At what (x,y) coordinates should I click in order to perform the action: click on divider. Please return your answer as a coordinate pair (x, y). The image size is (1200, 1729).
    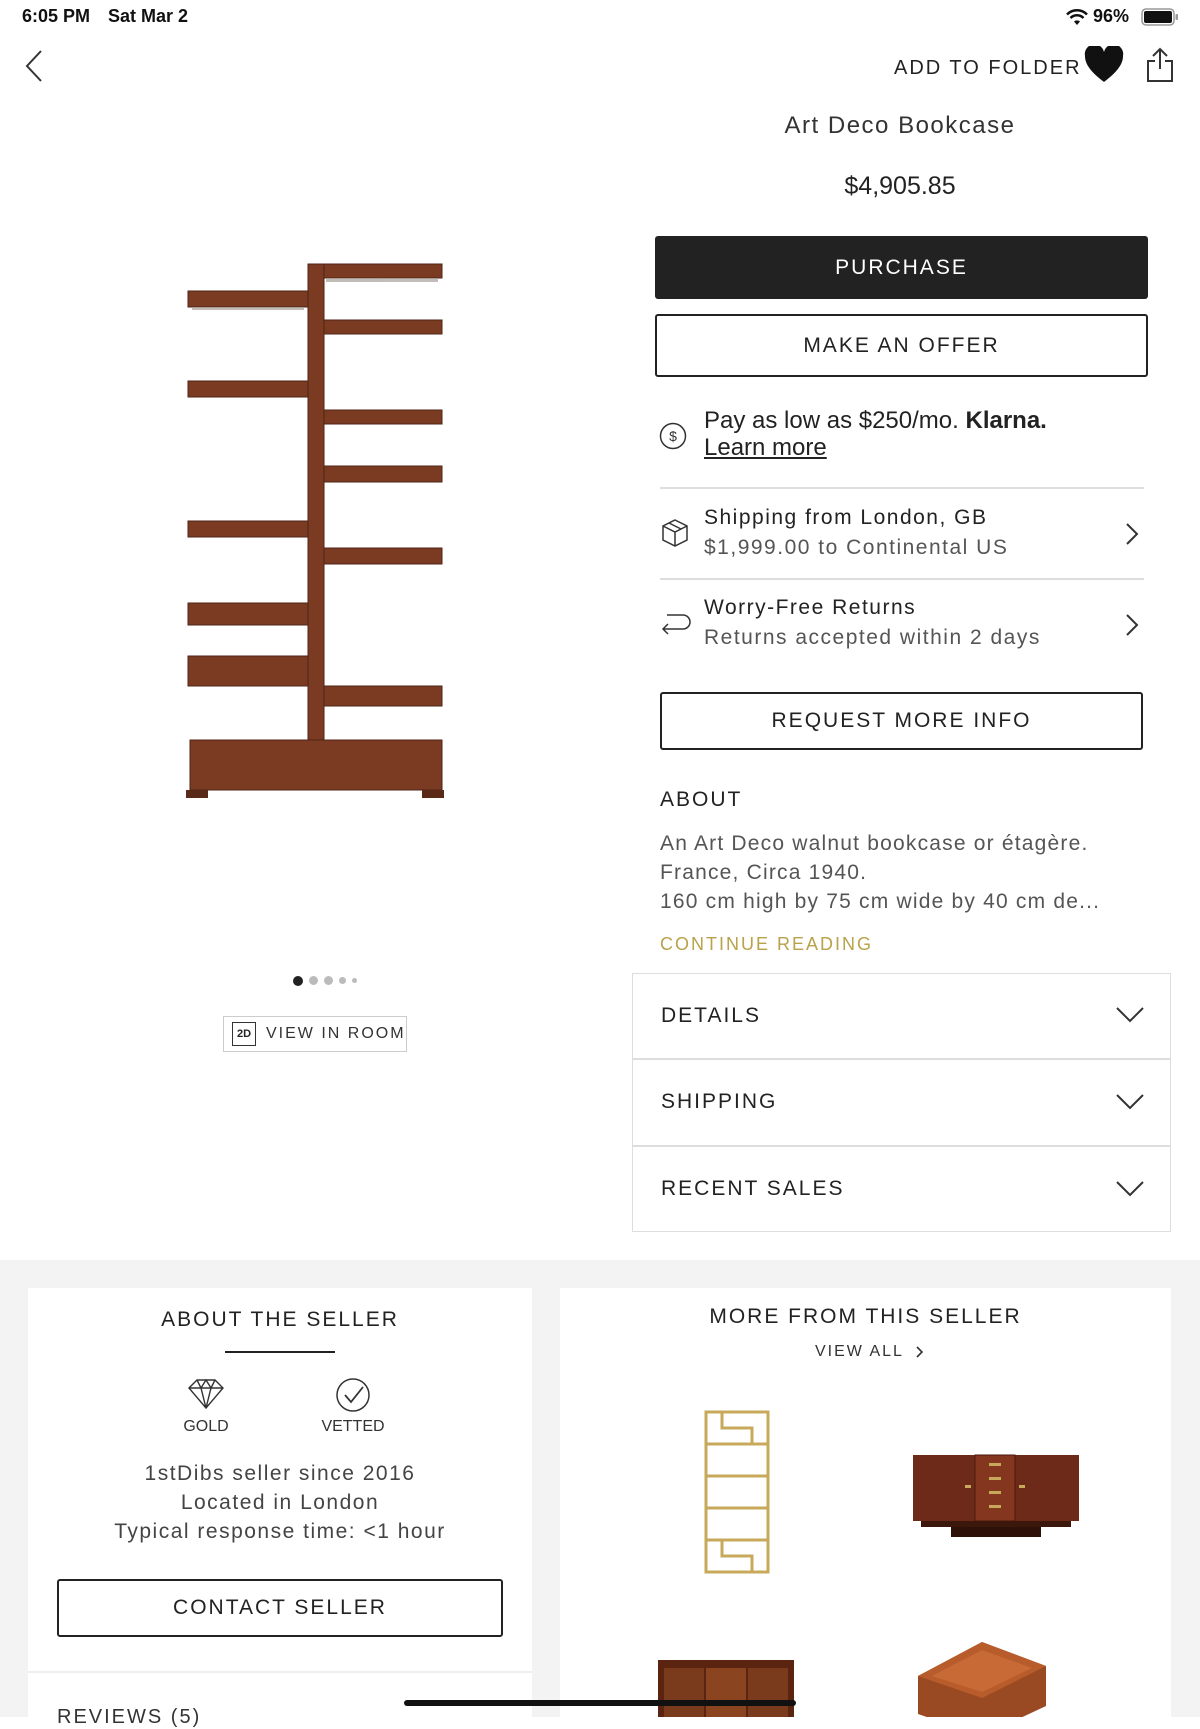
    Looking at the image, I should click on (280, 1672).